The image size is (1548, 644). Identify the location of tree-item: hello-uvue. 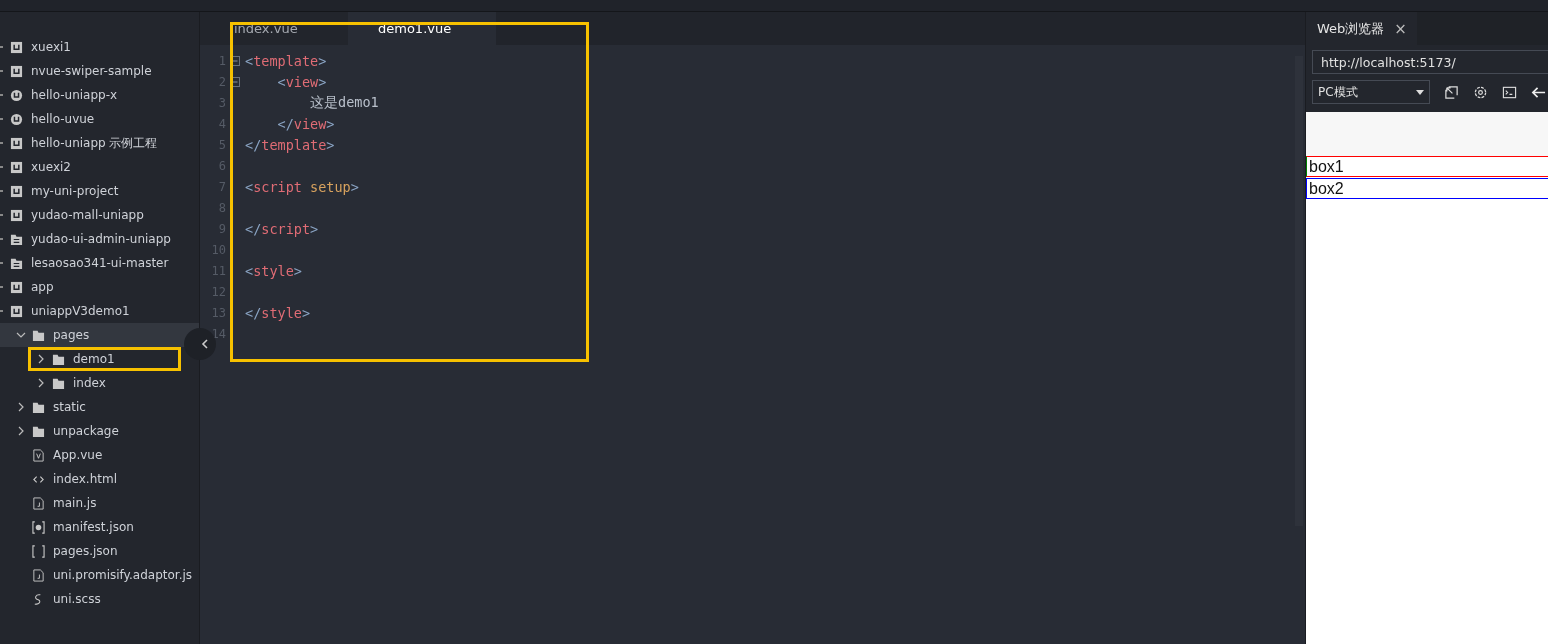
(99, 119).